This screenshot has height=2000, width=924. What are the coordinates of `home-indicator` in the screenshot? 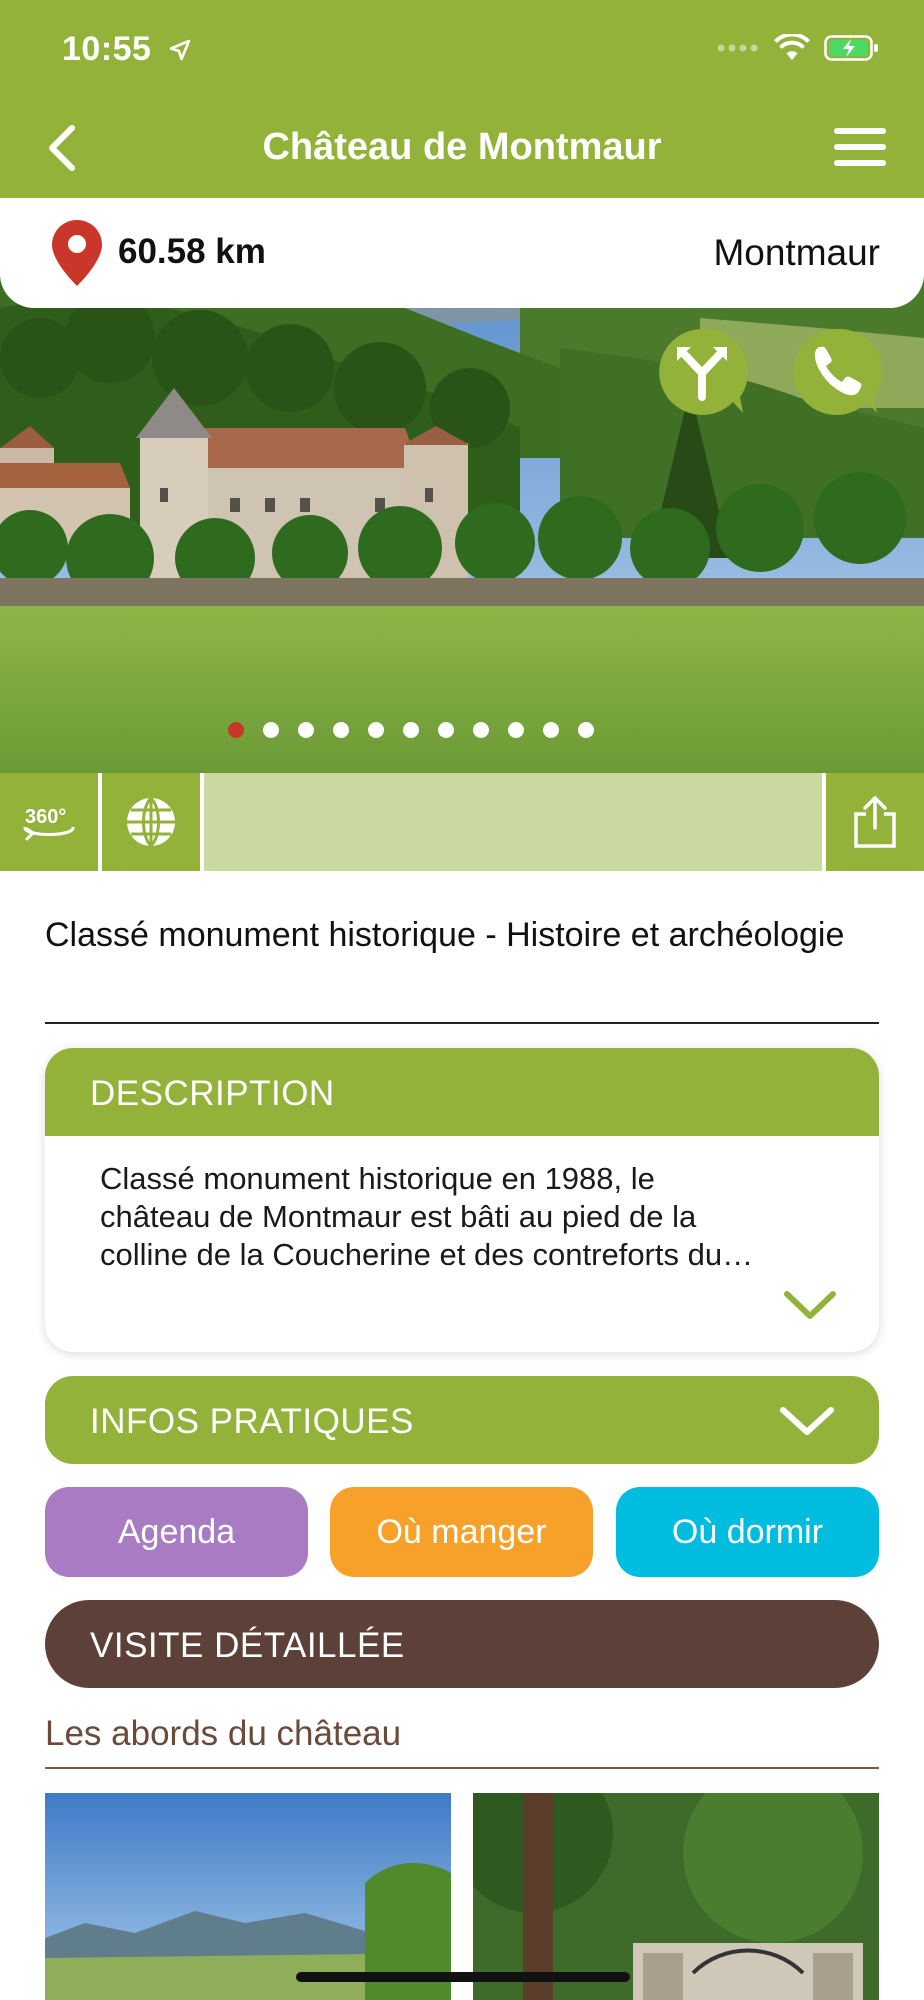 It's located at (463, 1977).